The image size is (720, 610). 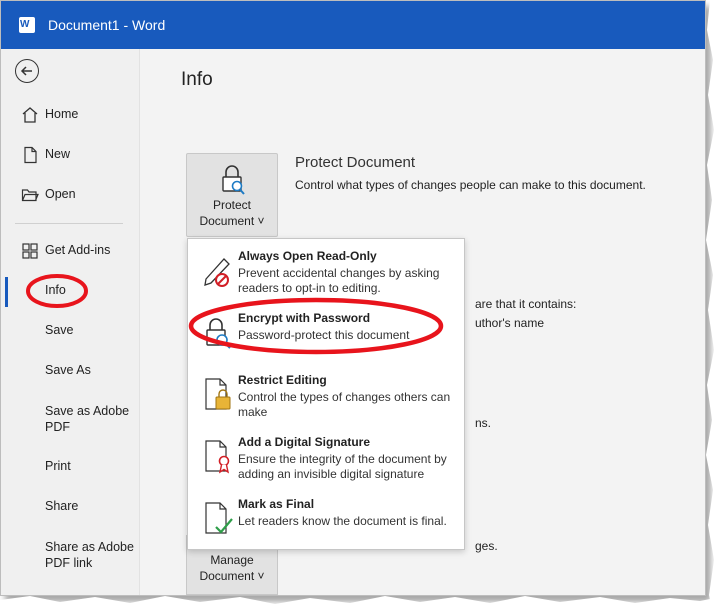 I want to click on sidebar-item-label: Home, so click(x=62, y=114).